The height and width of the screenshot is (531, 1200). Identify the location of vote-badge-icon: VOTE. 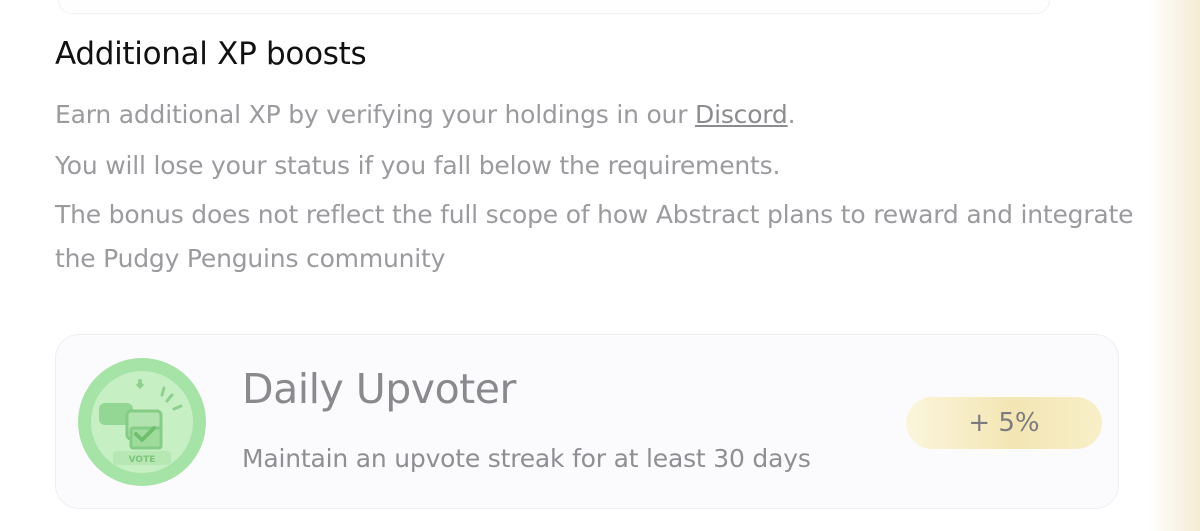
(142, 422).